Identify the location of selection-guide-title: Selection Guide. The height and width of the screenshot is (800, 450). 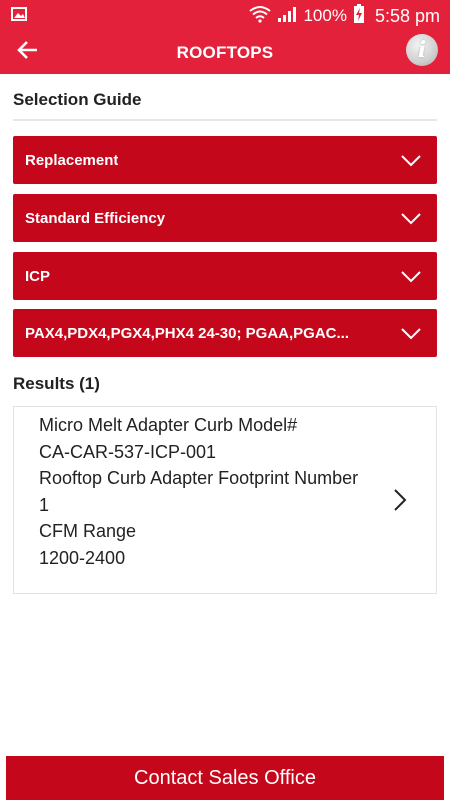
(77, 99).